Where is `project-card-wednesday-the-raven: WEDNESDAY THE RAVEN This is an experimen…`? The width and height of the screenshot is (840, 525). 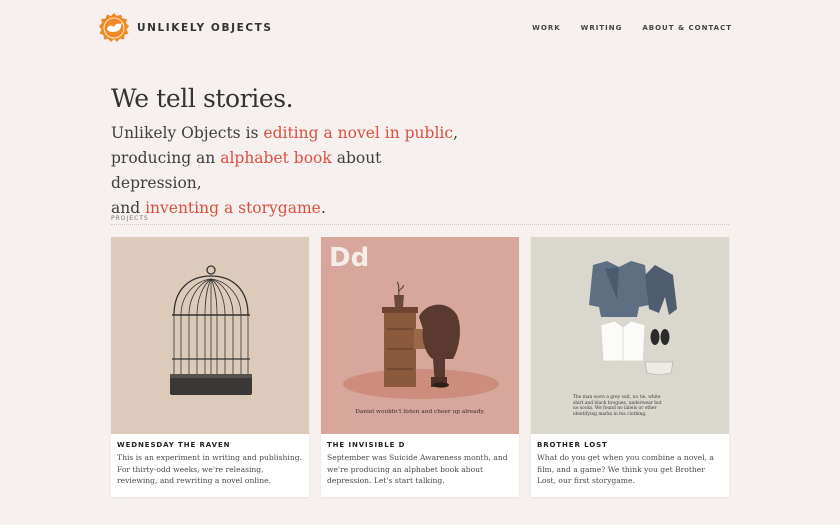 project-card-wednesday-the-raven: WEDNESDAY THE RAVEN This is an experimen… is located at coordinates (210, 367).